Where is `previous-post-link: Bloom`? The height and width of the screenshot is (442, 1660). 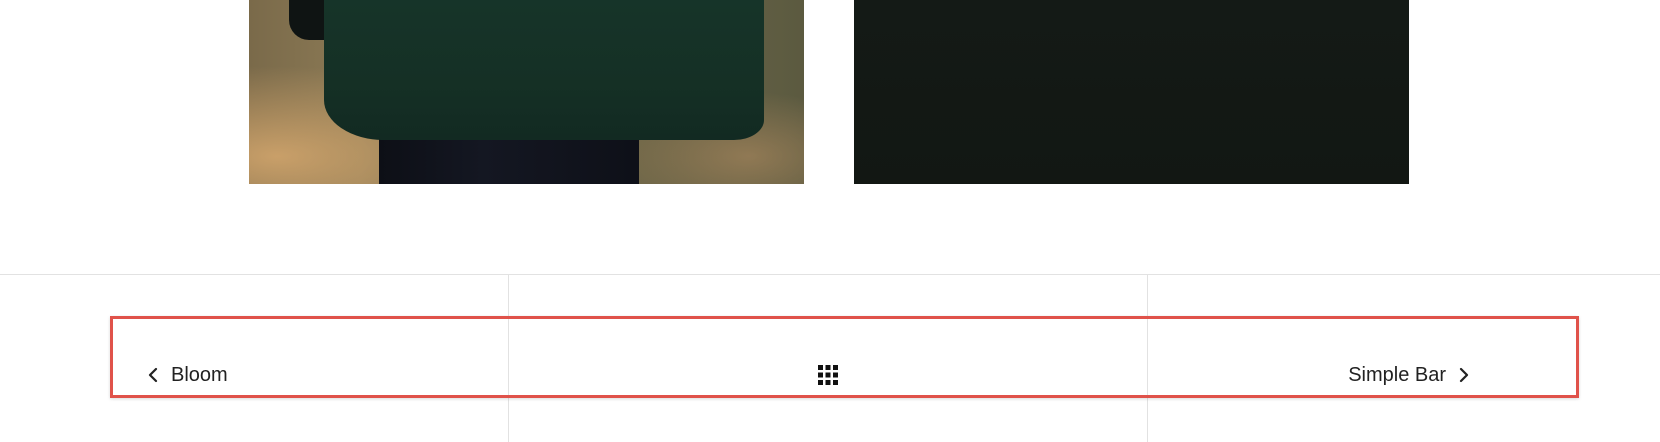 previous-post-link: Bloom is located at coordinates (186, 375).